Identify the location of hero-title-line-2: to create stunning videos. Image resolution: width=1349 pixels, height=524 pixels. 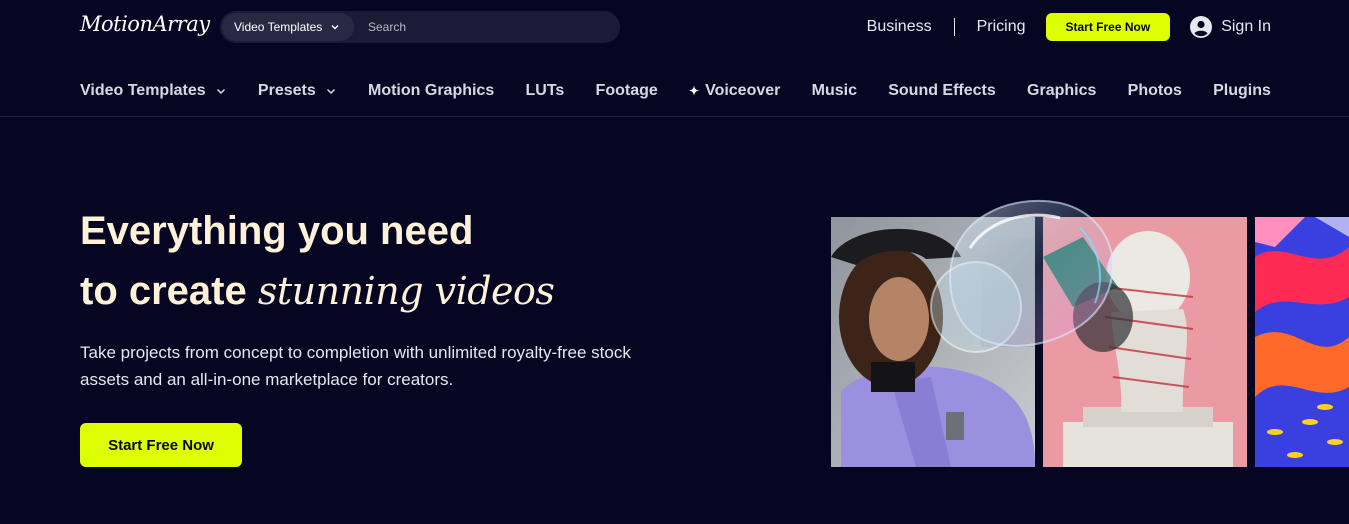
(317, 291).